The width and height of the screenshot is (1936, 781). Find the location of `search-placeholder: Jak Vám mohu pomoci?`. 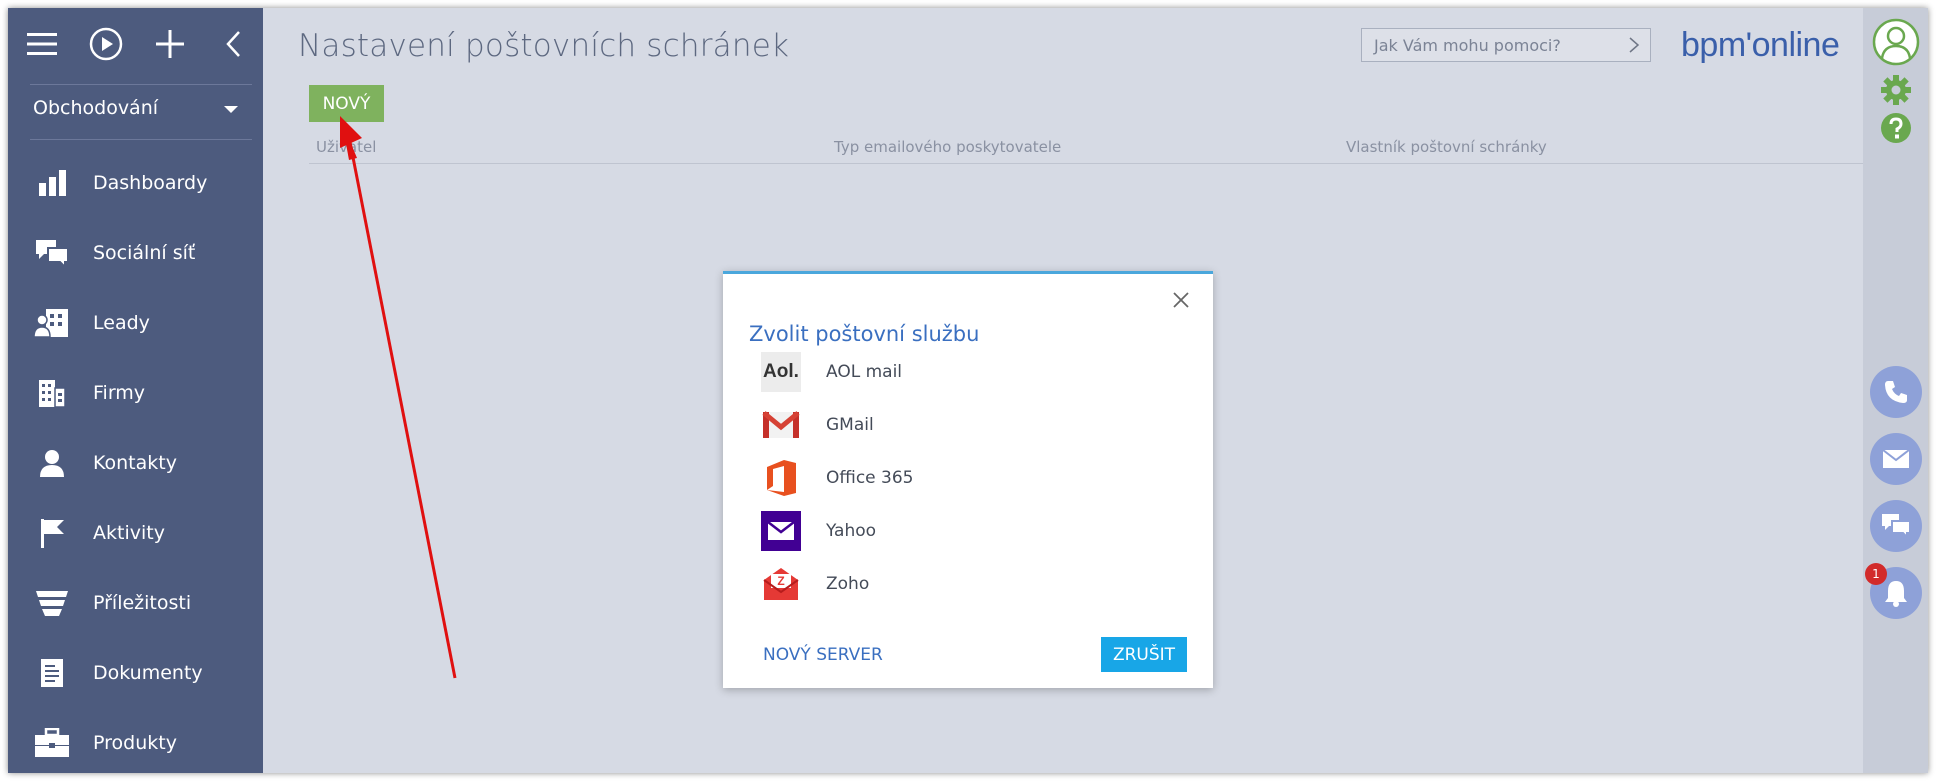

search-placeholder: Jak Vám mohu pomoci? is located at coordinates (1467, 45).